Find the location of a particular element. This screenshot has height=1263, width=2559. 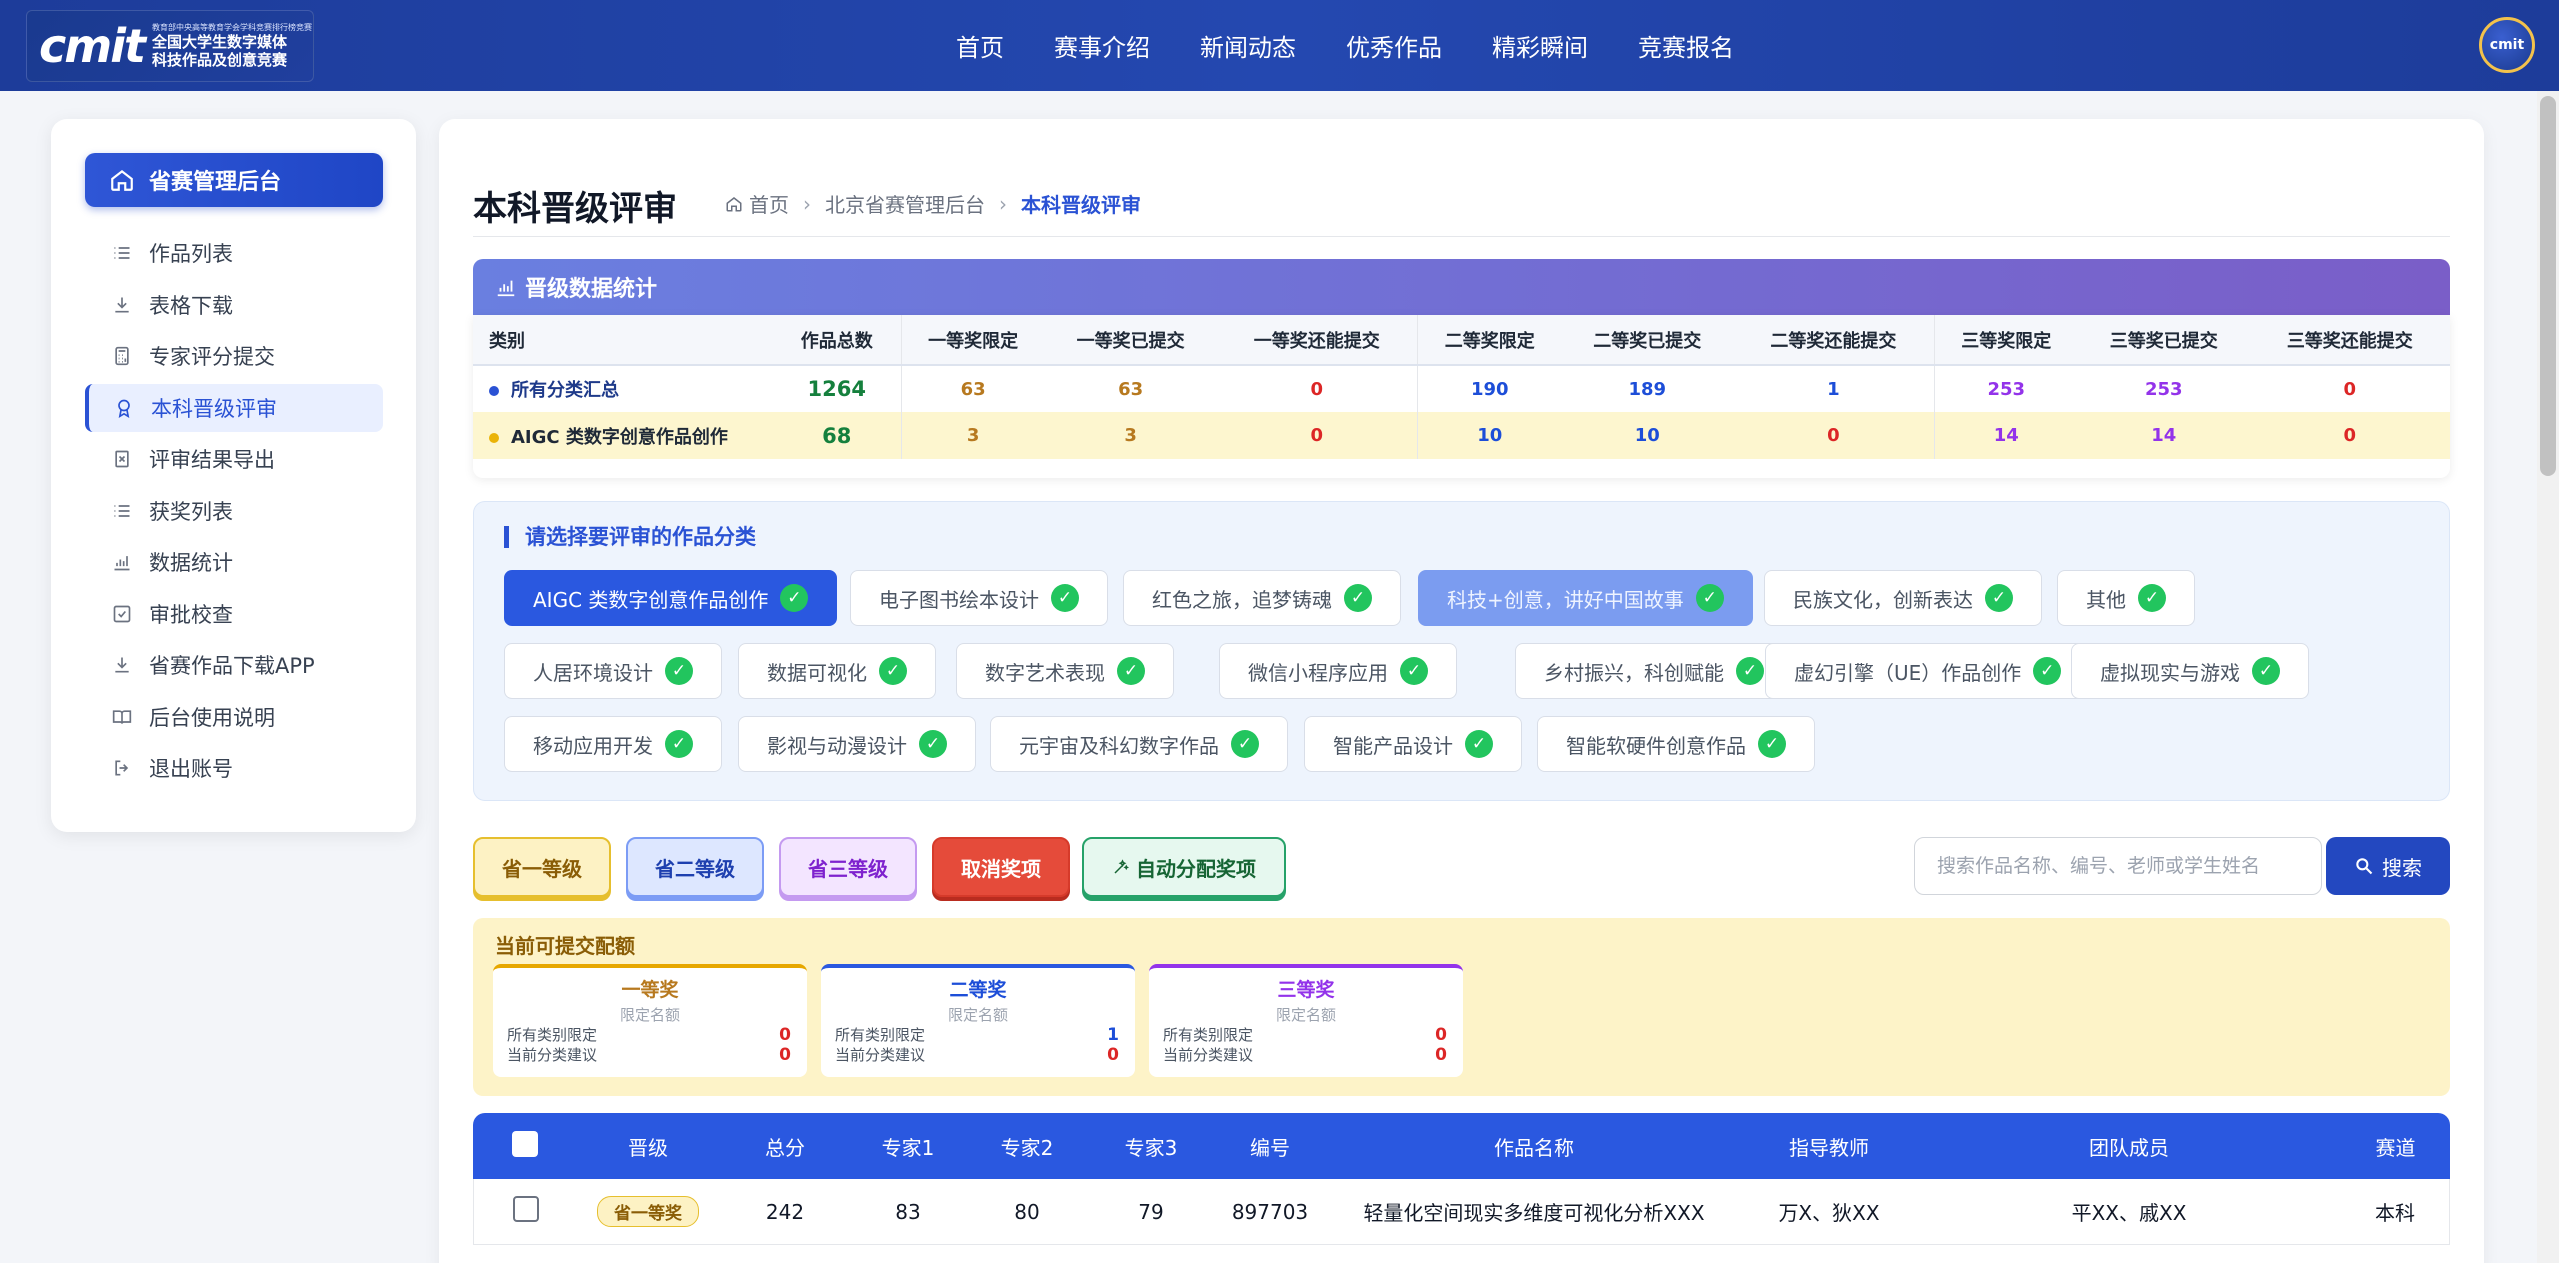

user-avatar: cmit is located at coordinates (2507, 45).